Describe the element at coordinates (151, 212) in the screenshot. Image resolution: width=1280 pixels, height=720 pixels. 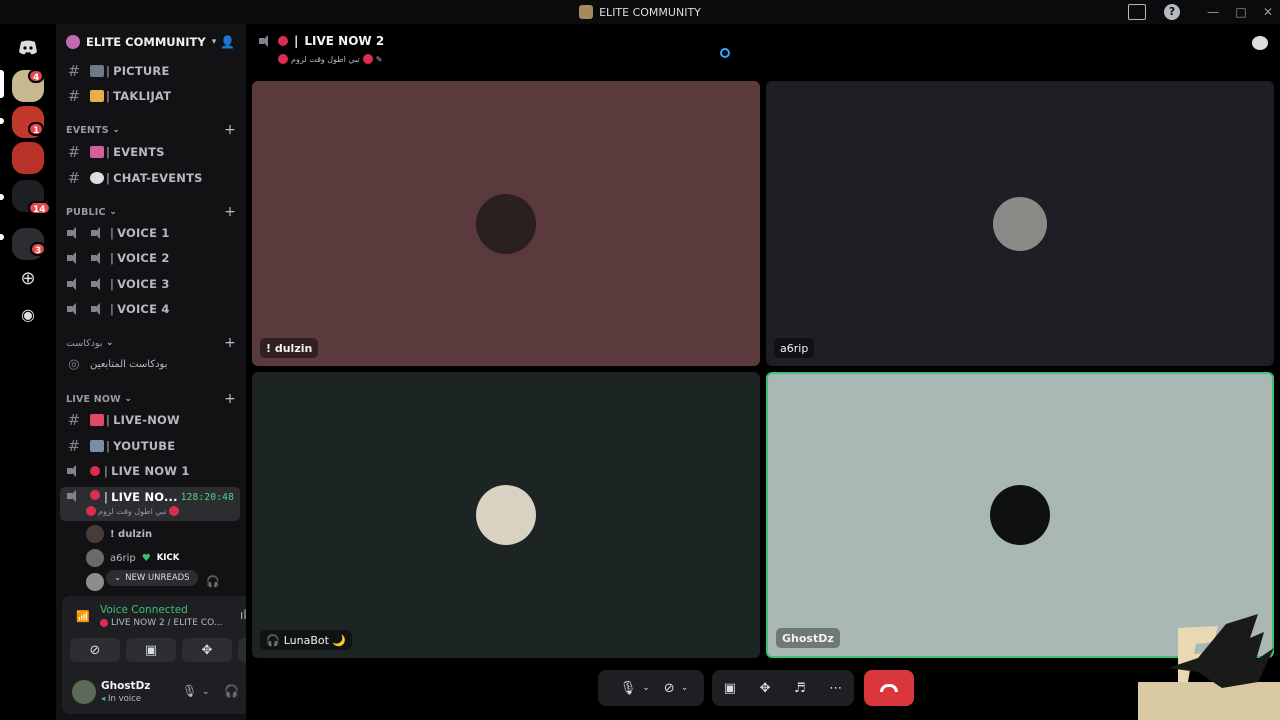
I see `category-public: PUBLIC ⌄ +` at that location.